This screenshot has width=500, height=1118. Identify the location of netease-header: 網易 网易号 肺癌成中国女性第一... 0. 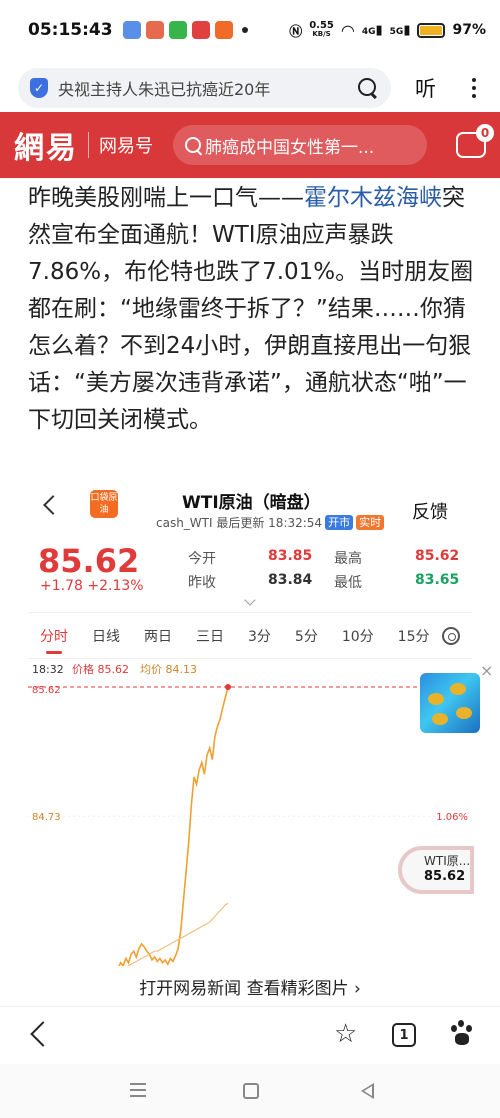
(250, 145).